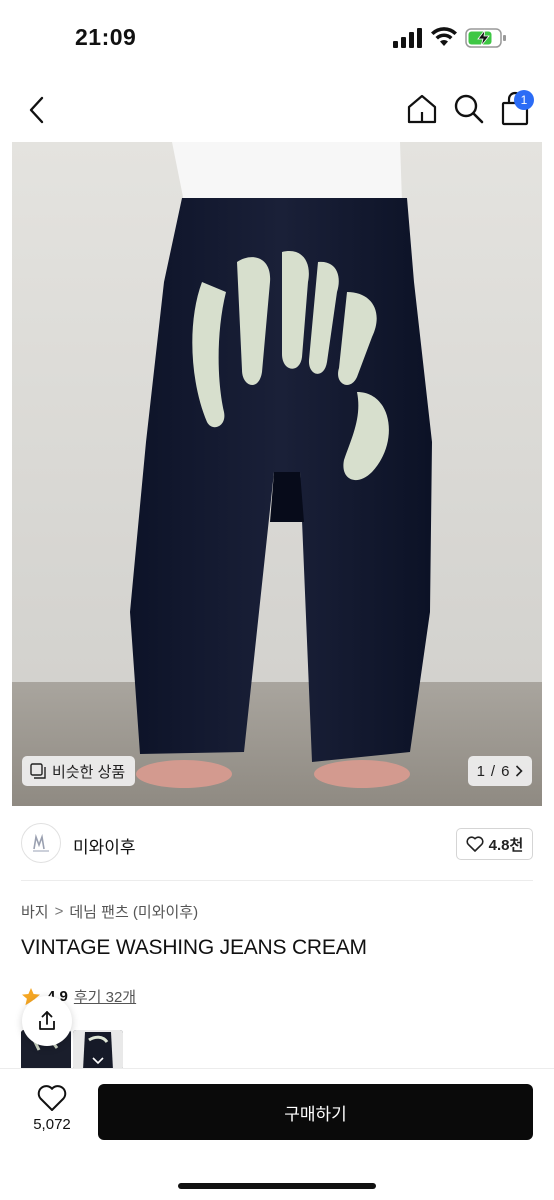 The width and height of the screenshot is (554, 1200). I want to click on share-button, so click(47, 1021).